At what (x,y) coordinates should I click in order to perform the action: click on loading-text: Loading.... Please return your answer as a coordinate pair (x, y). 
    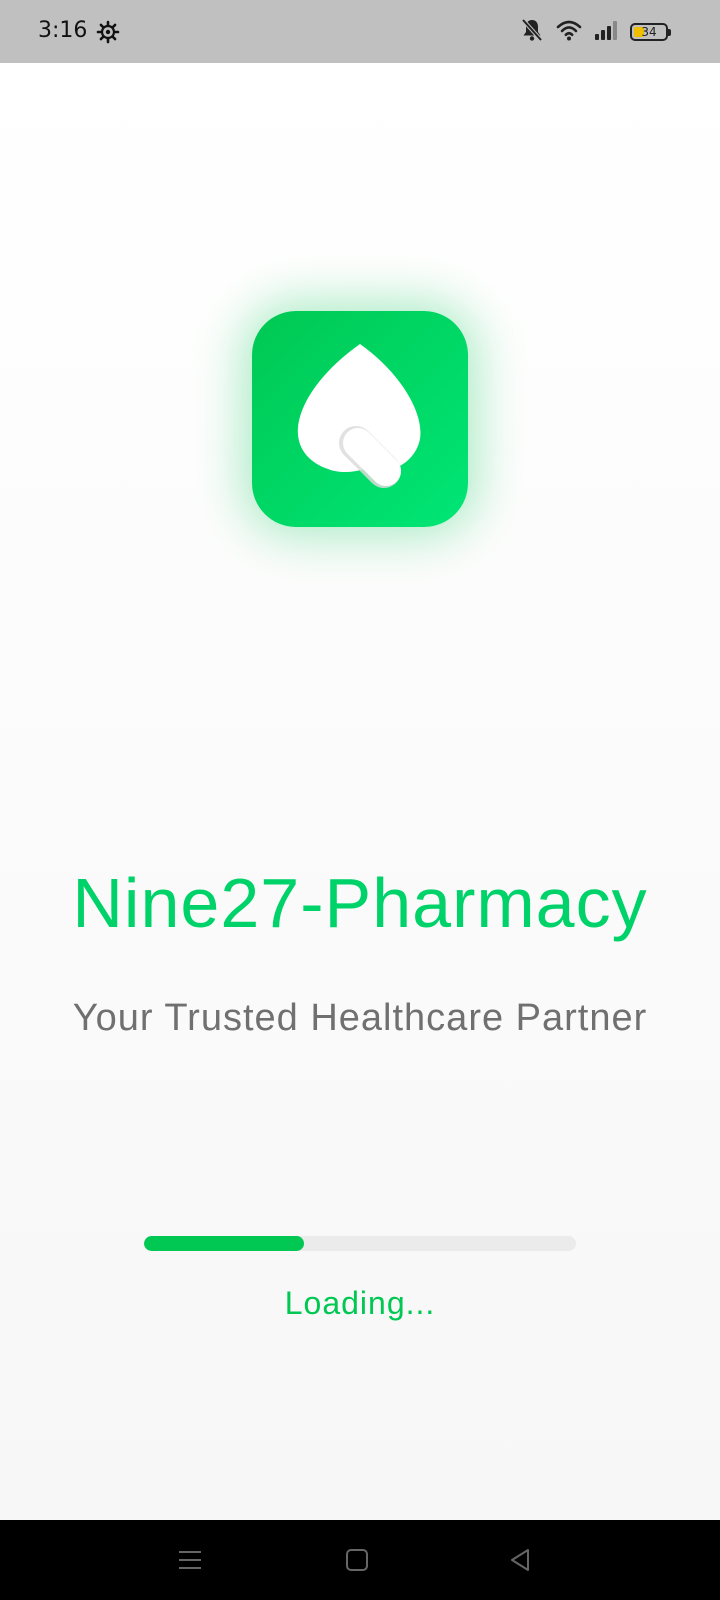
    Looking at the image, I should click on (360, 1303).